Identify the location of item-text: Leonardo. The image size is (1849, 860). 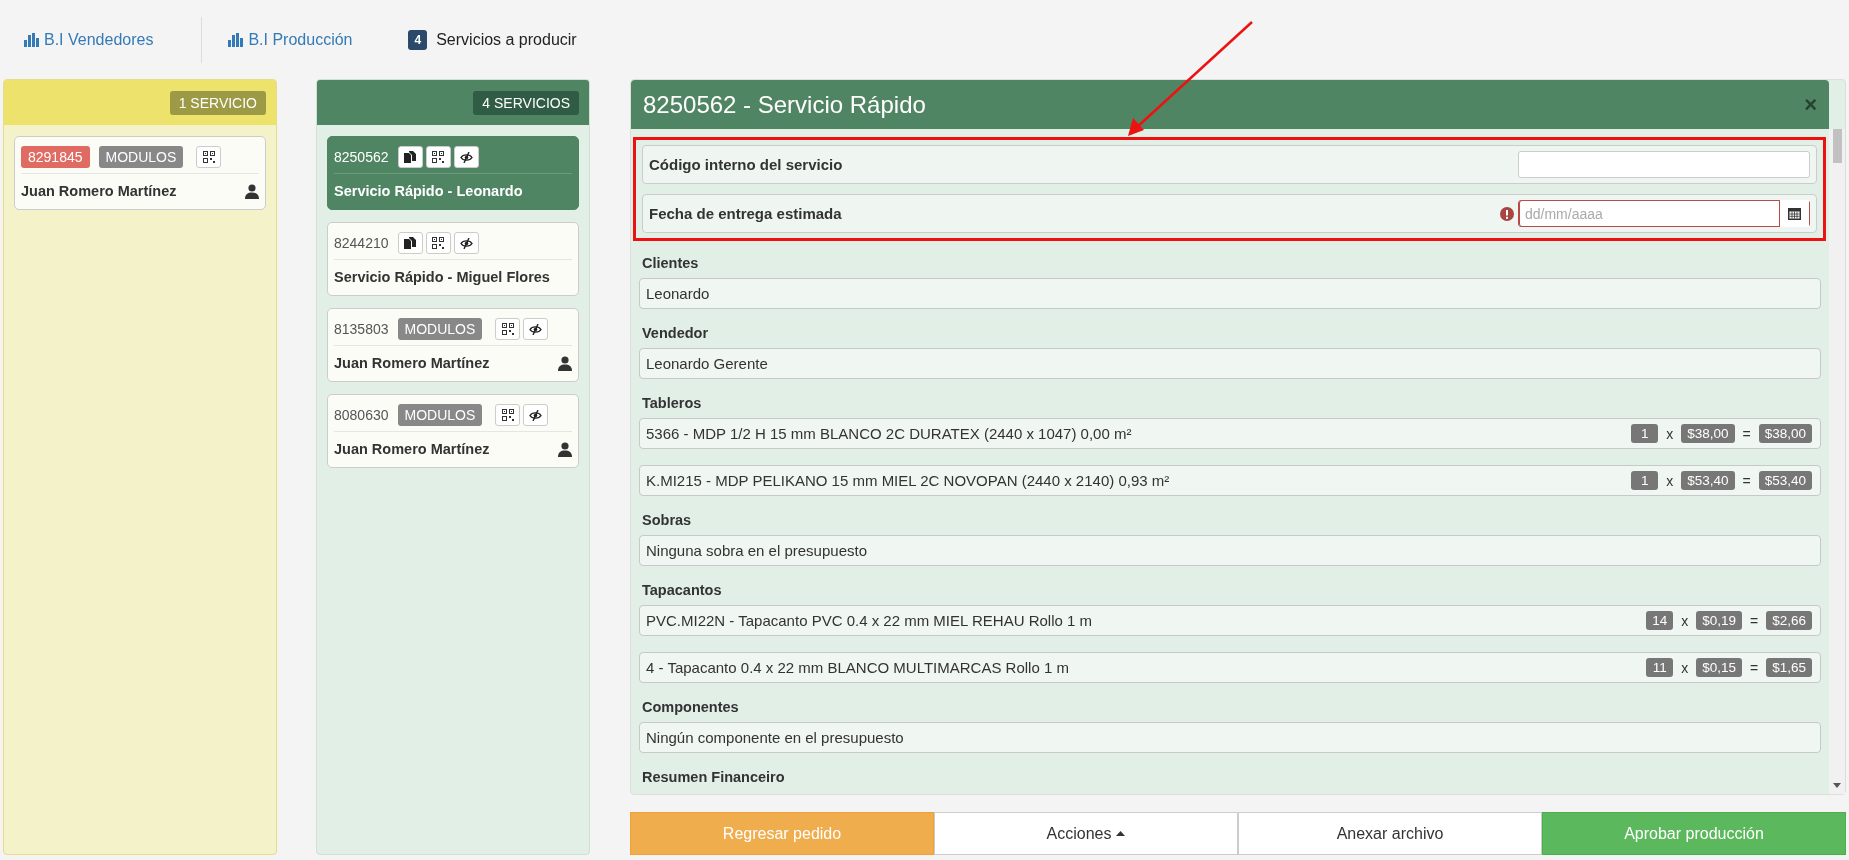
(678, 293).